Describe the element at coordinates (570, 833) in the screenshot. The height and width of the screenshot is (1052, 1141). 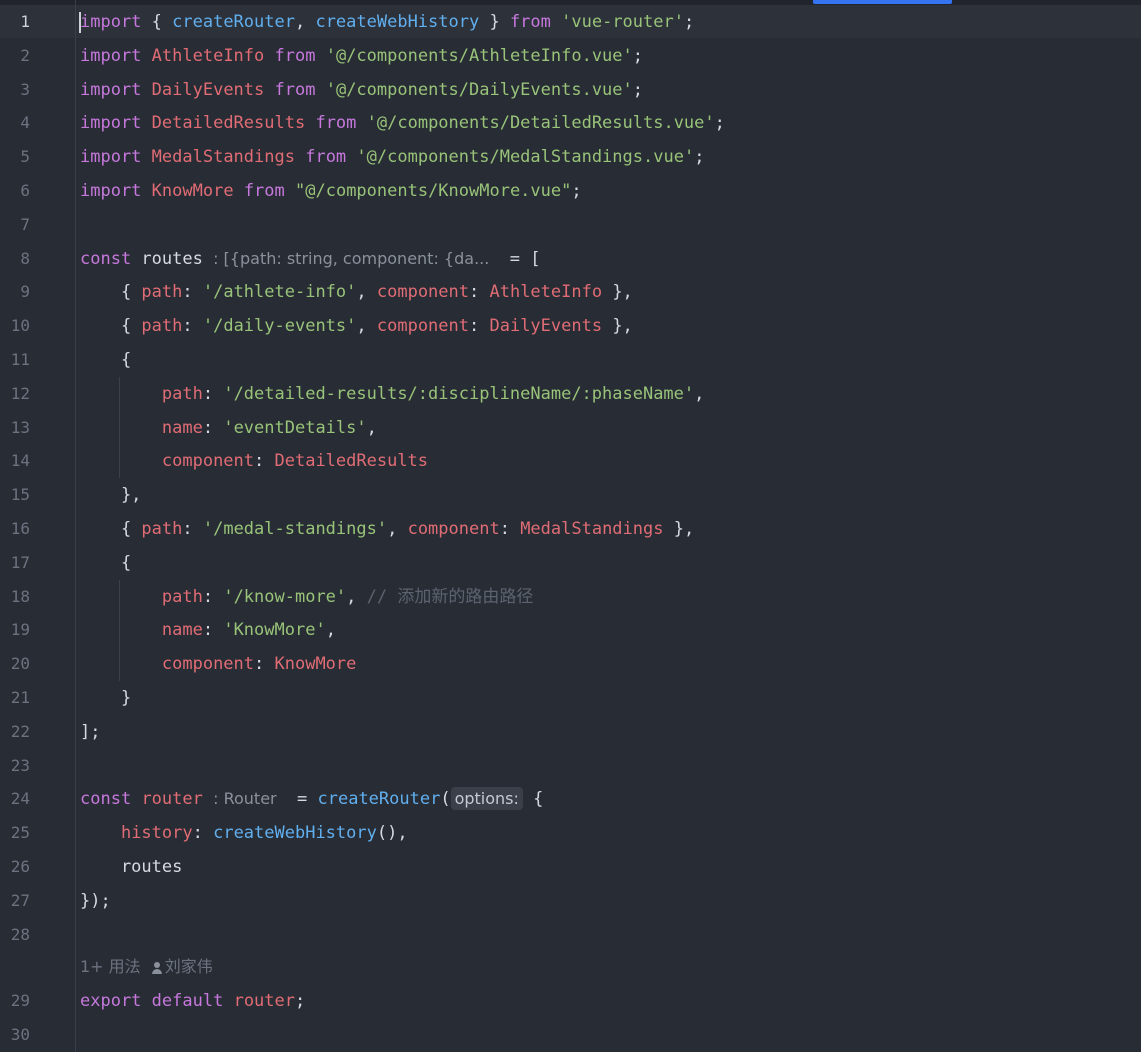
I see `code-line: 25 history: createWebHistory(),` at that location.